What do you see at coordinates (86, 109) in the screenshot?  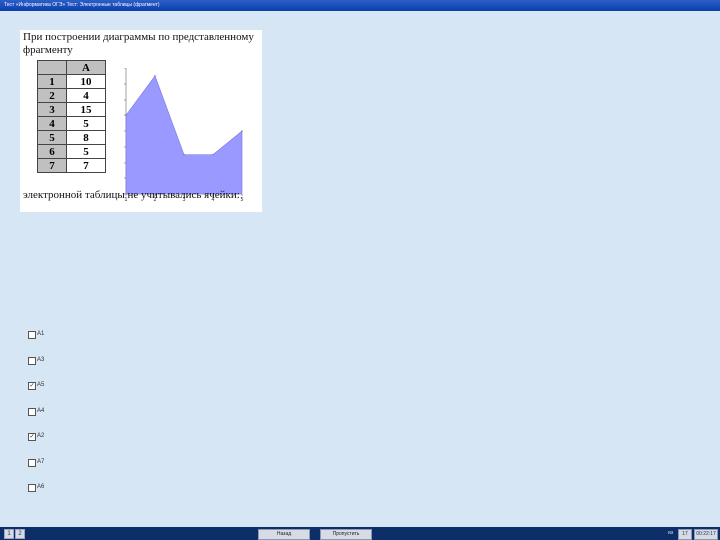 I see `sheet-cell-value: 15` at bounding box center [86, 109].